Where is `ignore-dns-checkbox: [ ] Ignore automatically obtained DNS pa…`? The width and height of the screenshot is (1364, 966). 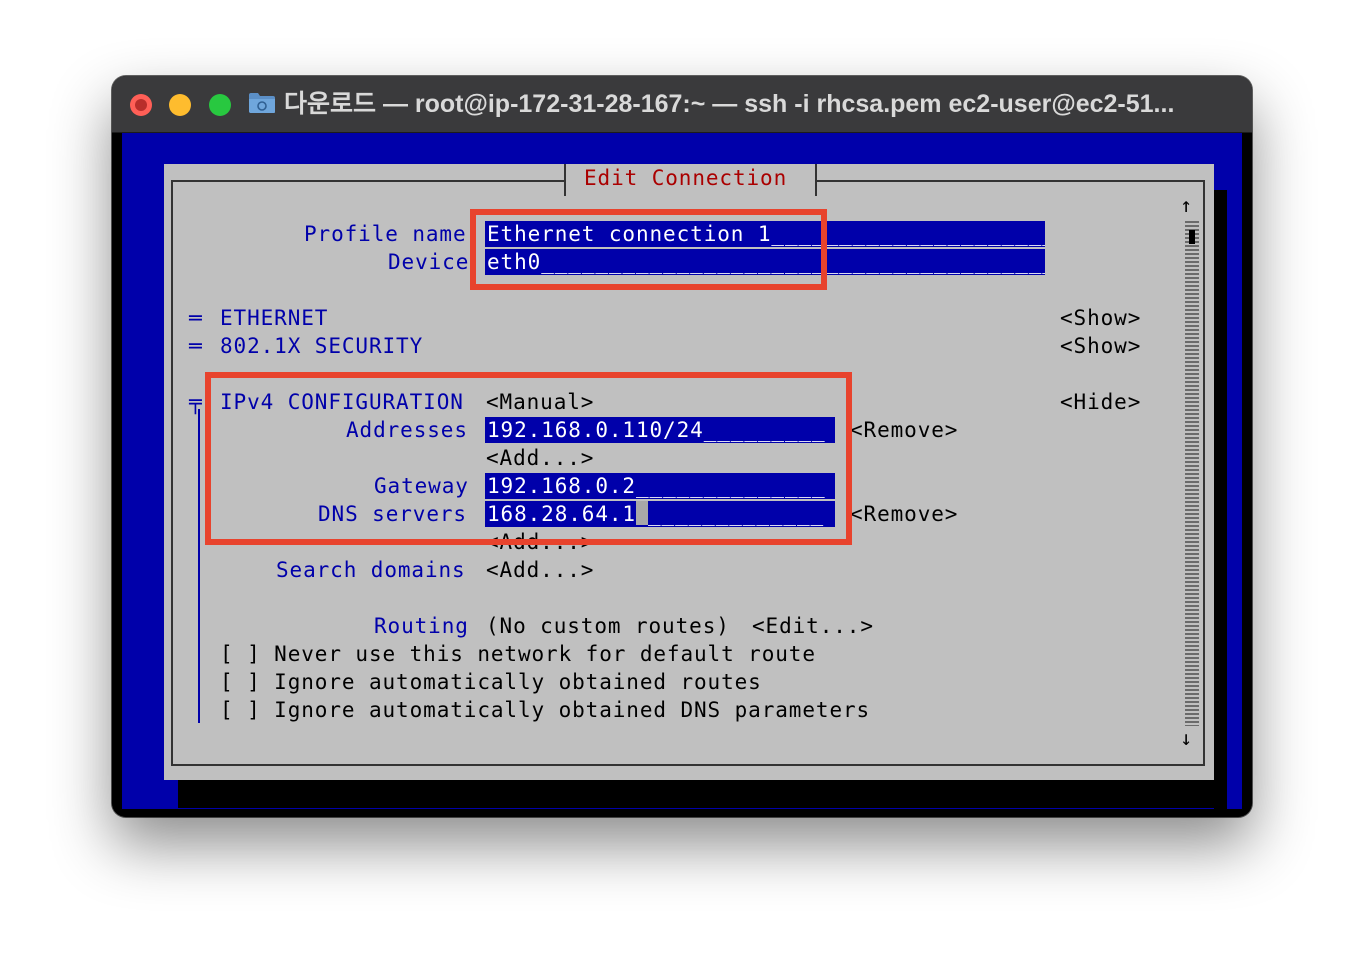
ignore-dns-checkbox: [ ] Ignore automatically obtained DNS pa… is located at coordinates (545, 710).